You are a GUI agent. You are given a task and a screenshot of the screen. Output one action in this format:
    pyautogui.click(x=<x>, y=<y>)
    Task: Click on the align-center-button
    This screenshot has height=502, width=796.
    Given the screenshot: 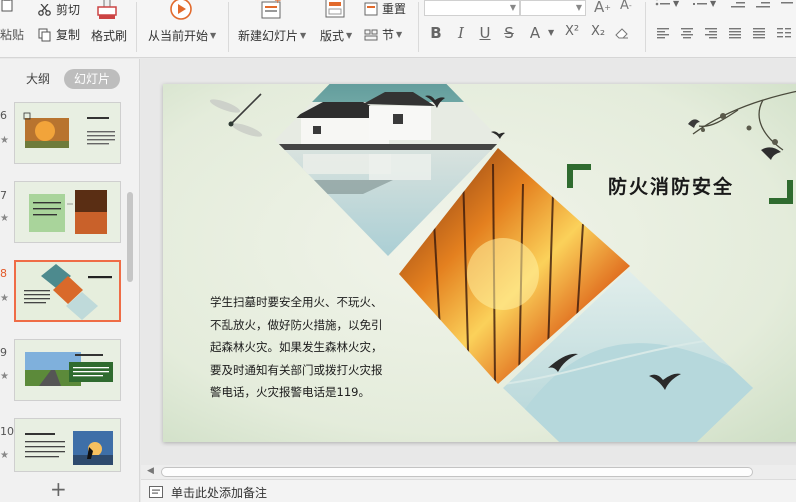 What is the action you would take?
    pyautogui.click(x=687, y=33)
    